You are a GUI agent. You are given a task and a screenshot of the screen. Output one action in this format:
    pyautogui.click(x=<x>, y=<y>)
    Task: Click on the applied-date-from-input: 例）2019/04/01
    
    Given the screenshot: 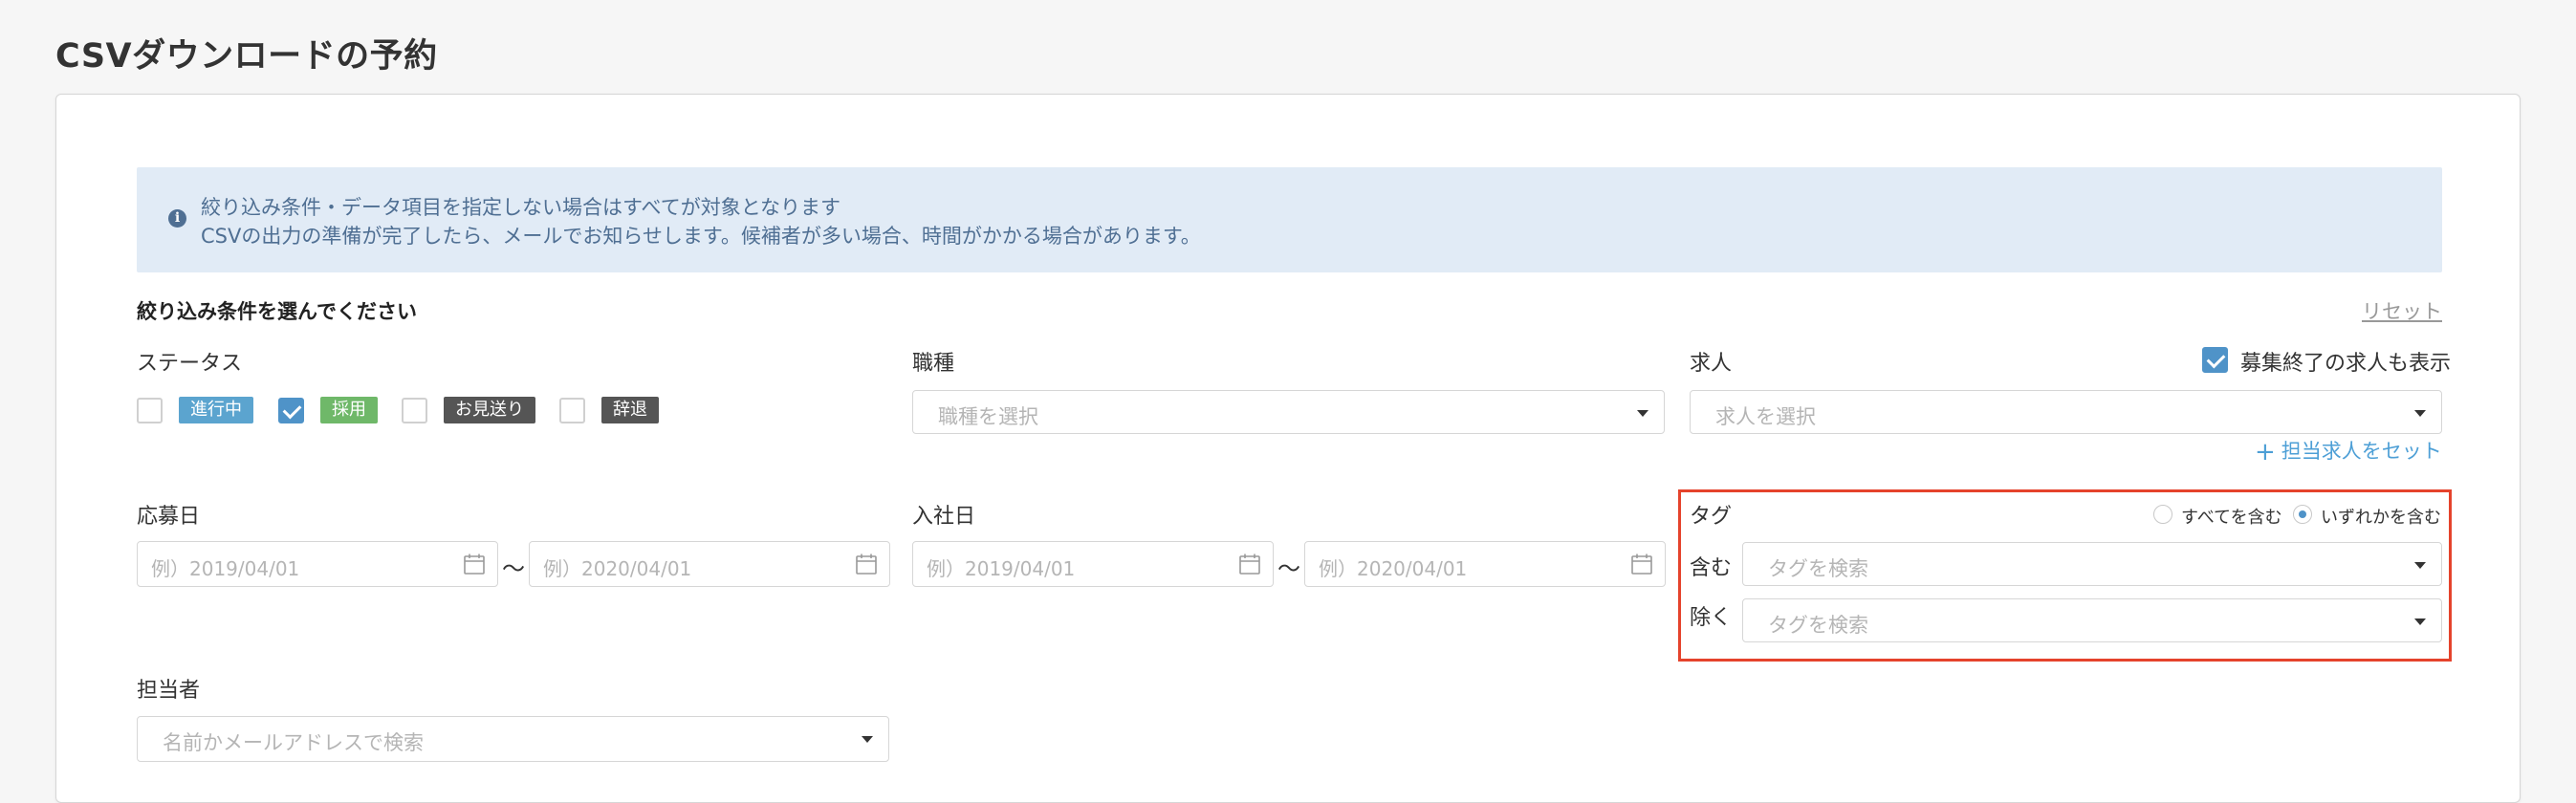 What is the action you would take?
    pyautogui.click(x=317, y=564)
    